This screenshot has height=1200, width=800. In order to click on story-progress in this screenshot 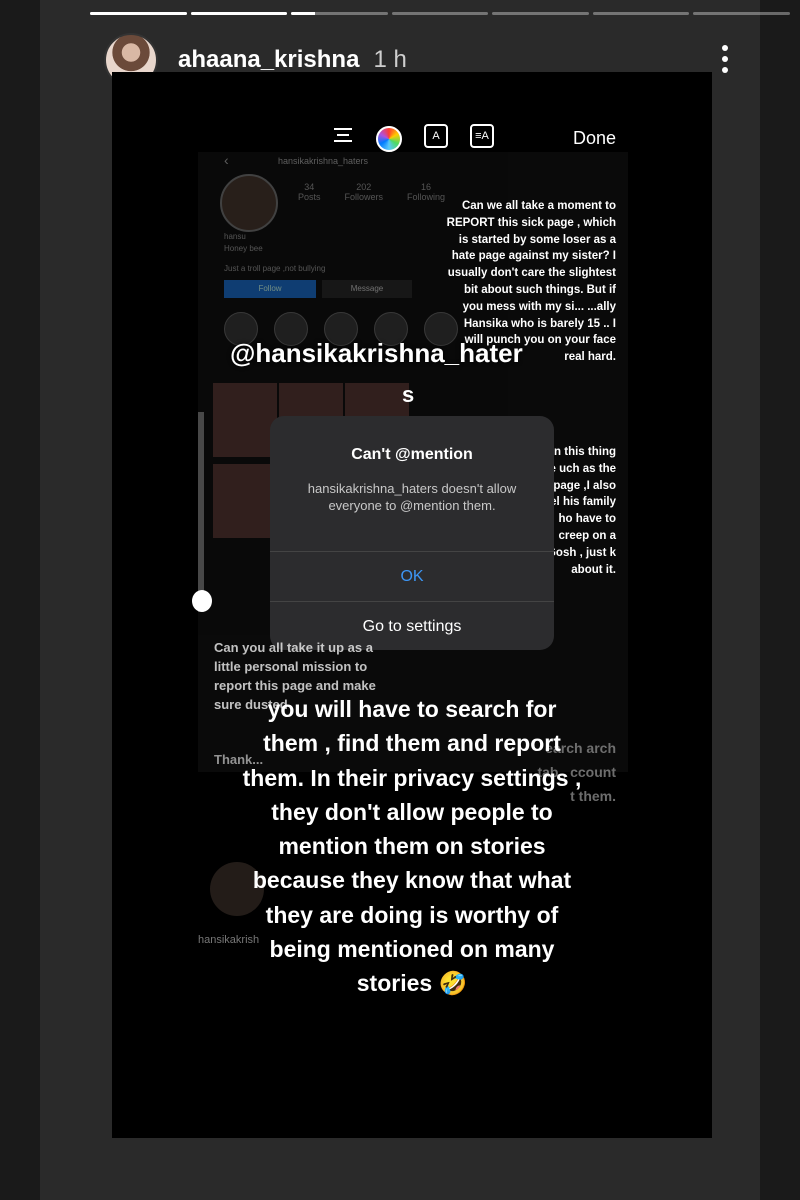, I will do `click(440, 14)`.